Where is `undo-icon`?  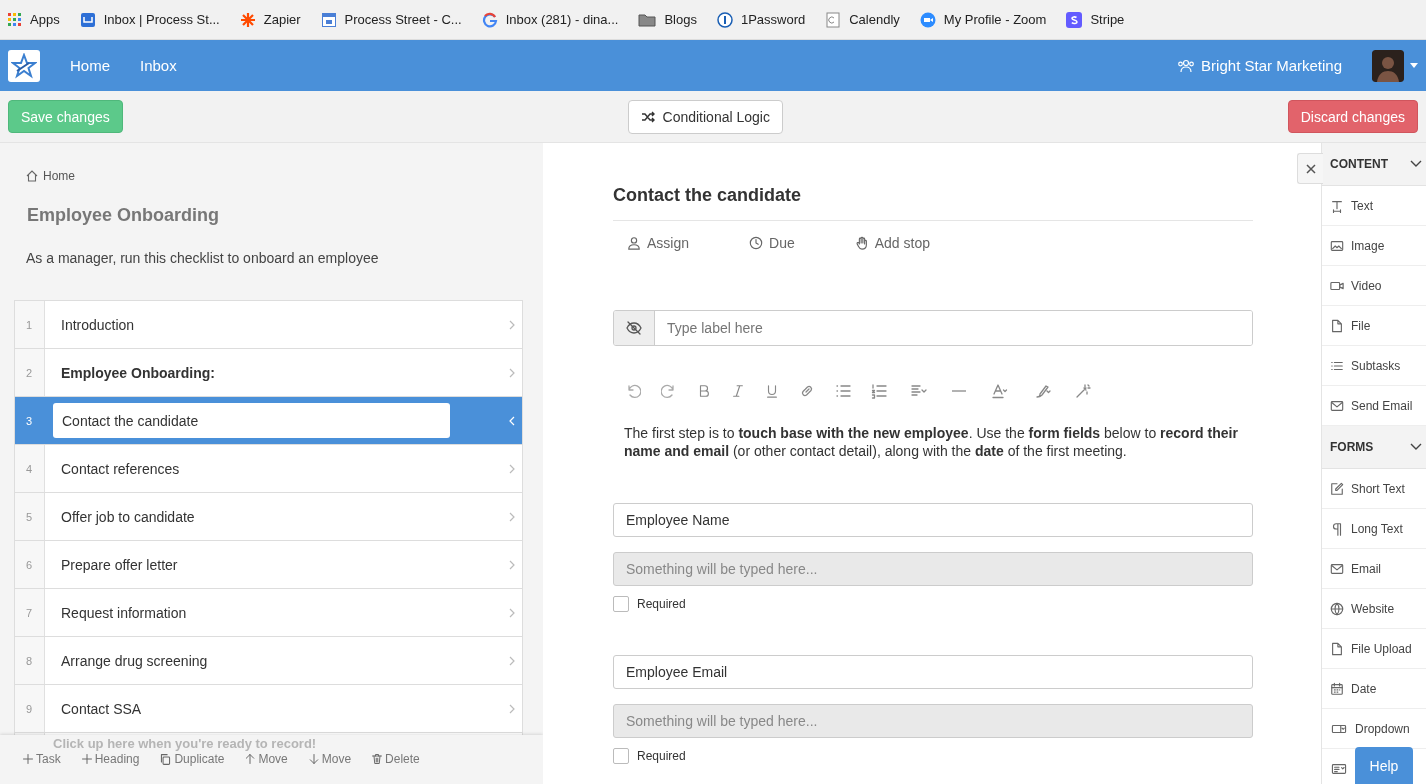 undo-icon is located at coordinates (633, 391).